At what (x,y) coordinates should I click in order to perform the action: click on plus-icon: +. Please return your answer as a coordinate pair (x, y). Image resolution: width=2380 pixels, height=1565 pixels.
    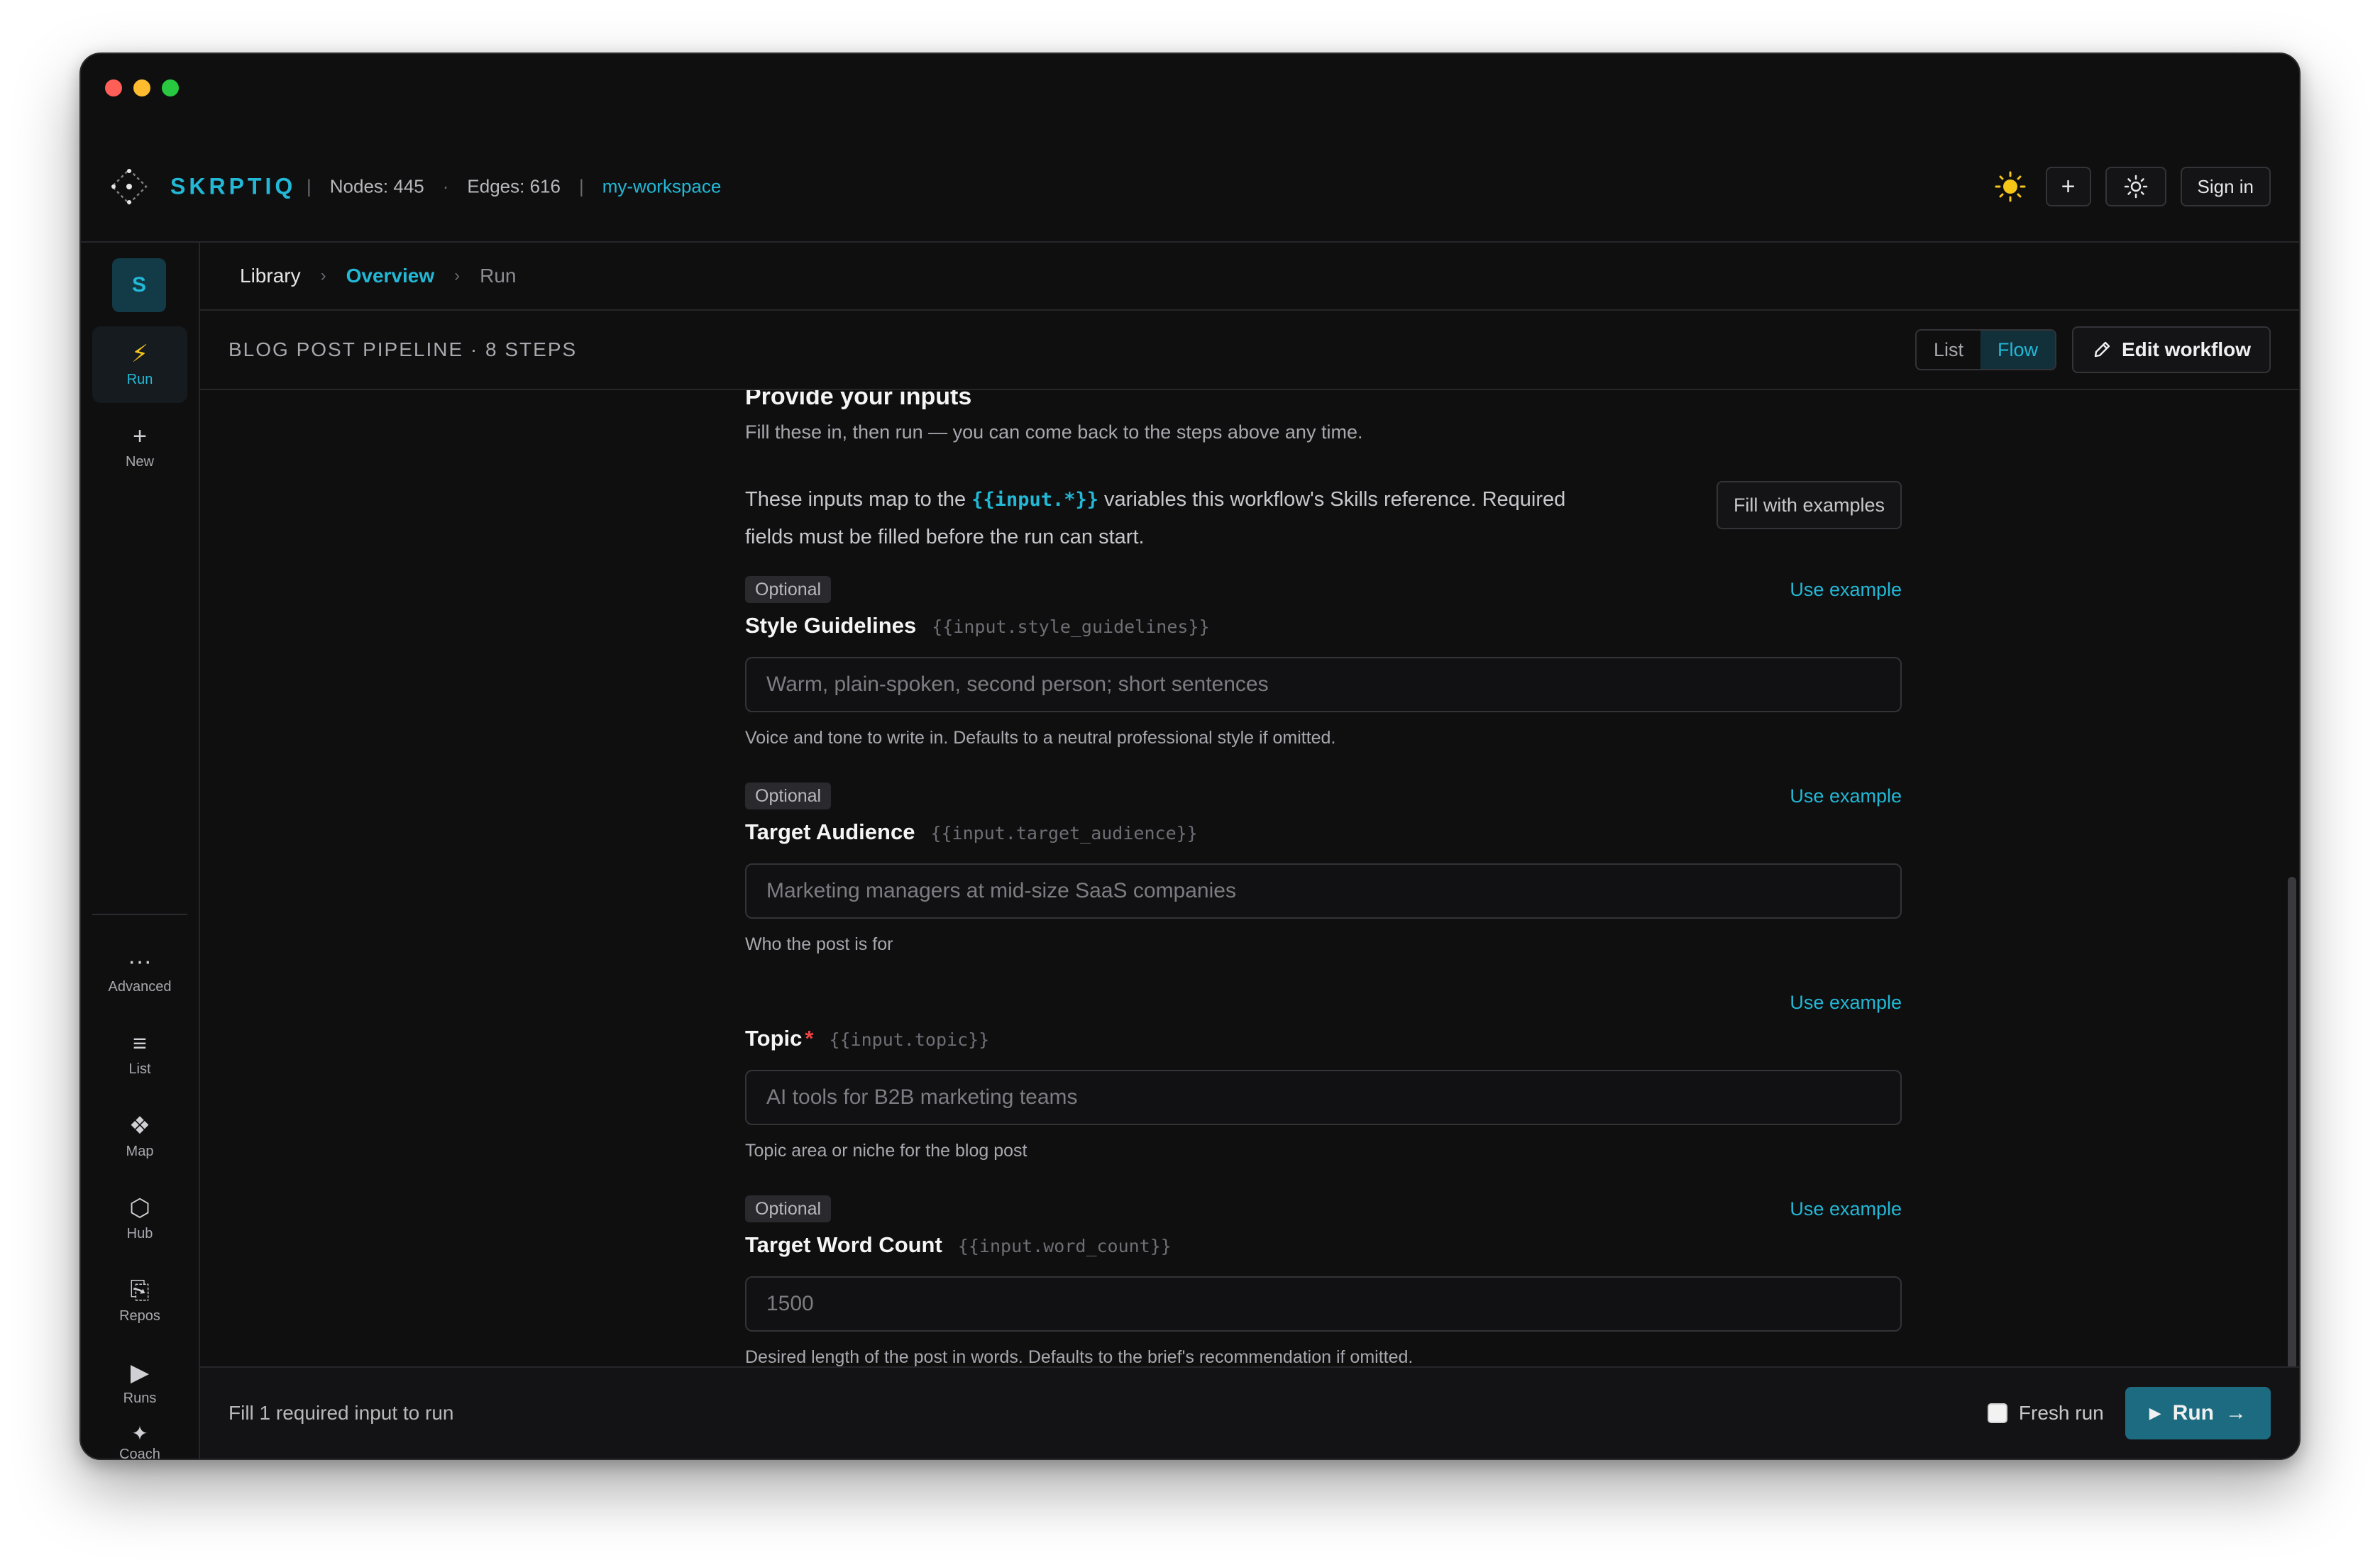
    Looking at the image, I should click on (2068, 186).